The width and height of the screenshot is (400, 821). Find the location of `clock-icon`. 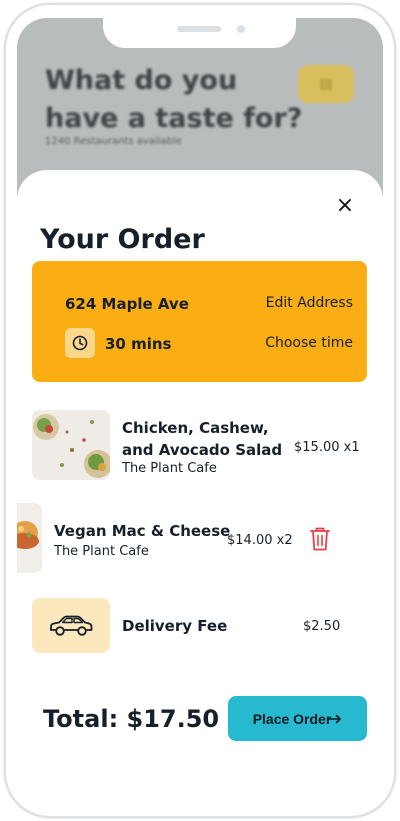

clock-icon is located at coordinates (80, 343).